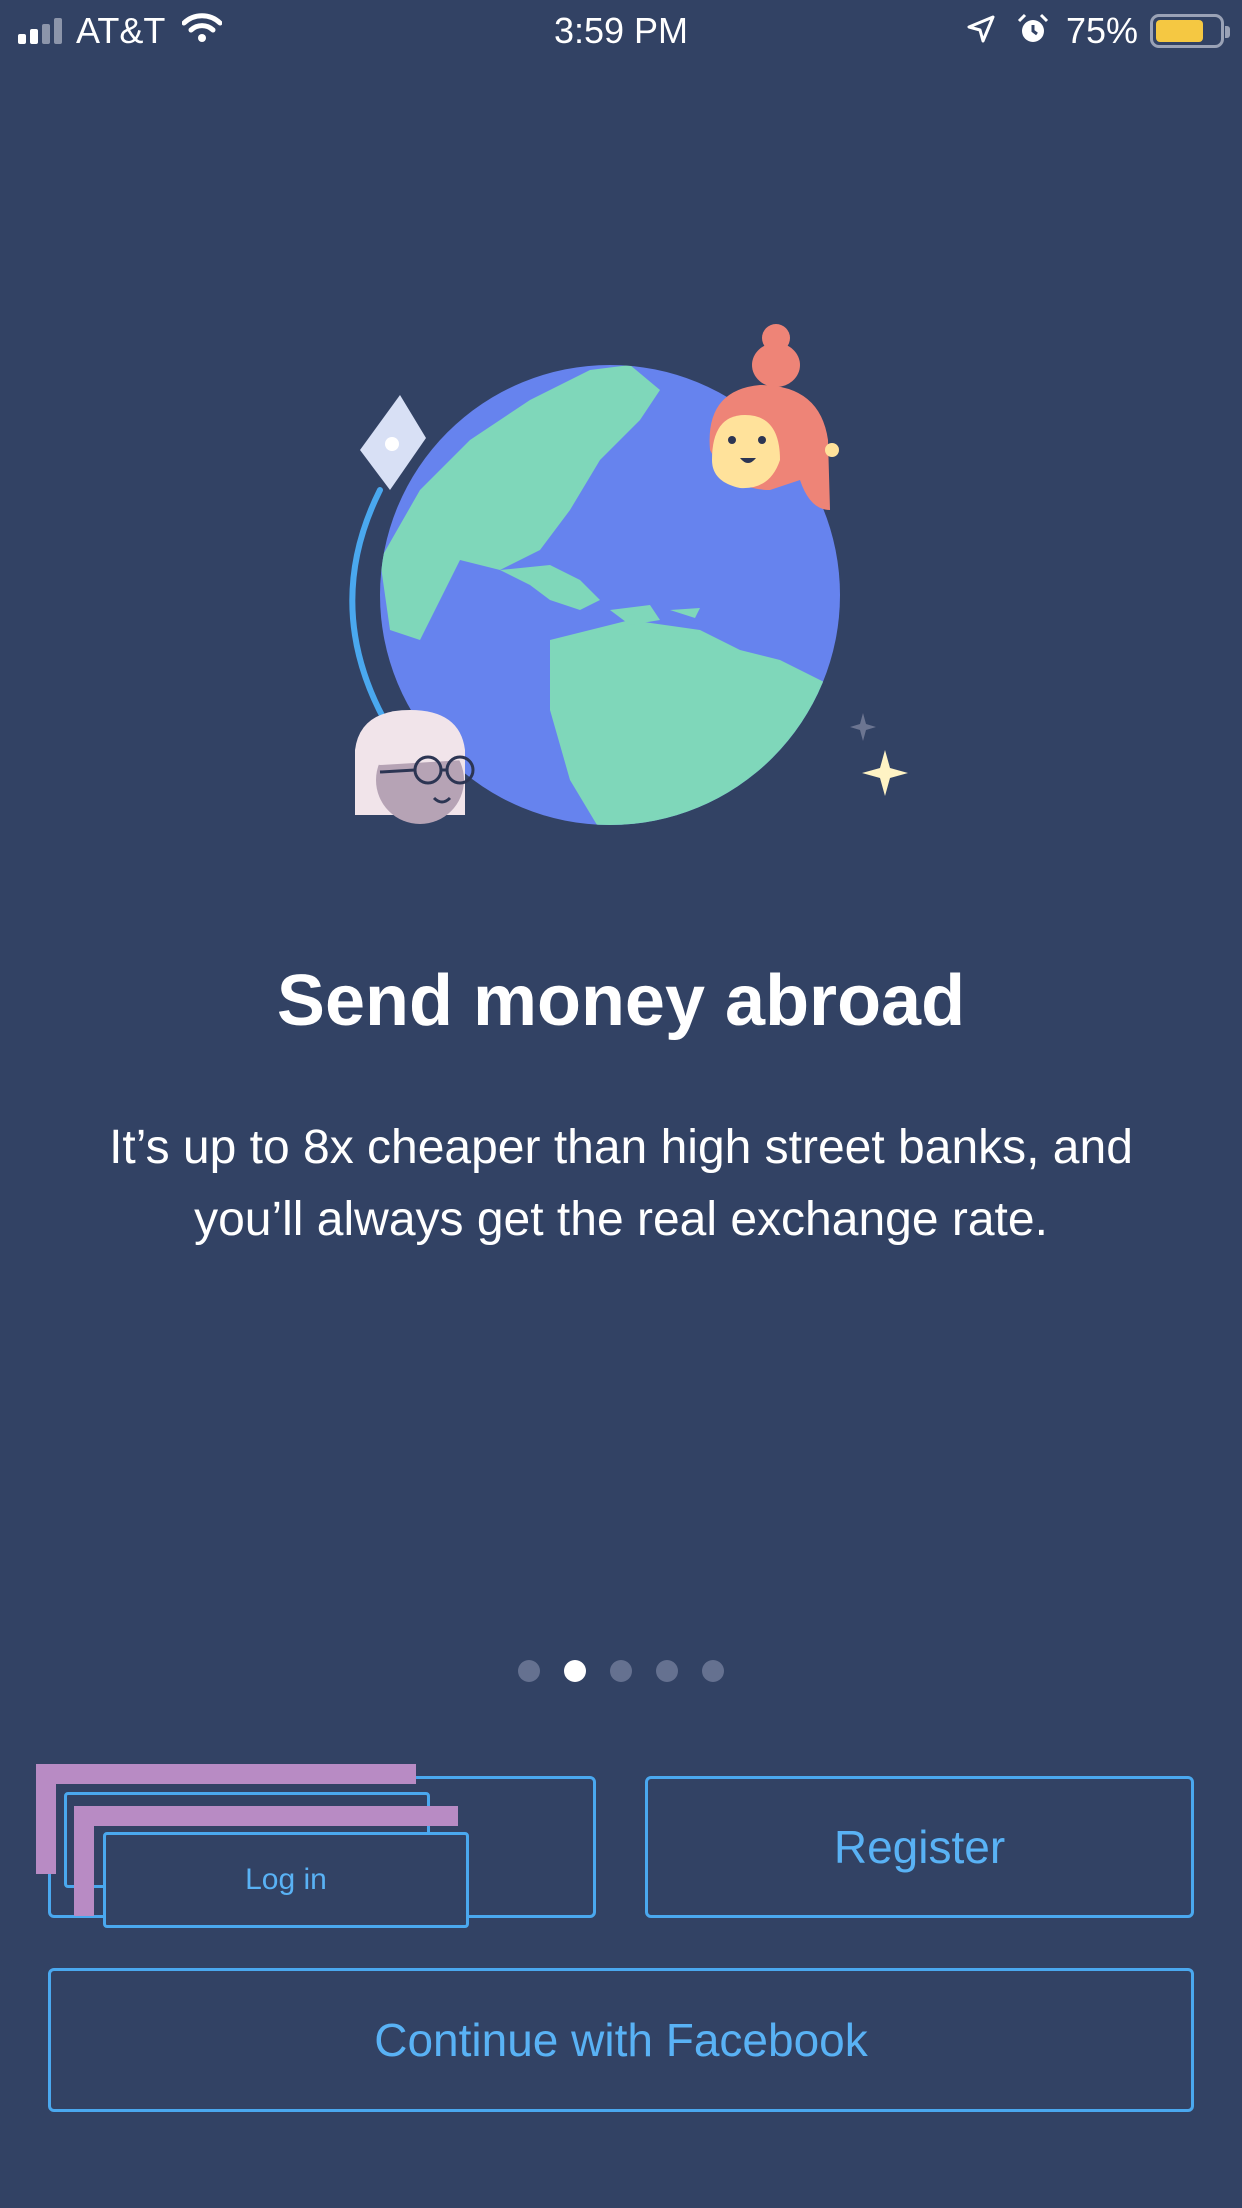 This screenshot has width=1242, height=2208. I want to click on status-bar: AT&T 3:59 PM 75%, so click(621, 31).